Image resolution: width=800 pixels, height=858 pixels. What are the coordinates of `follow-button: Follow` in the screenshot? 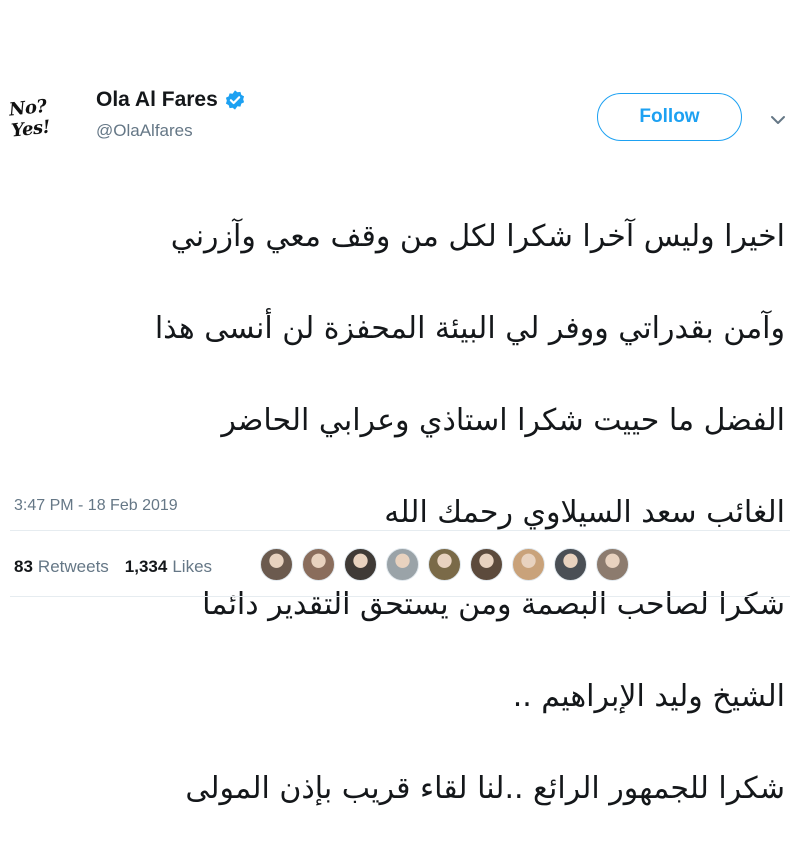 It's located at (669, 117).